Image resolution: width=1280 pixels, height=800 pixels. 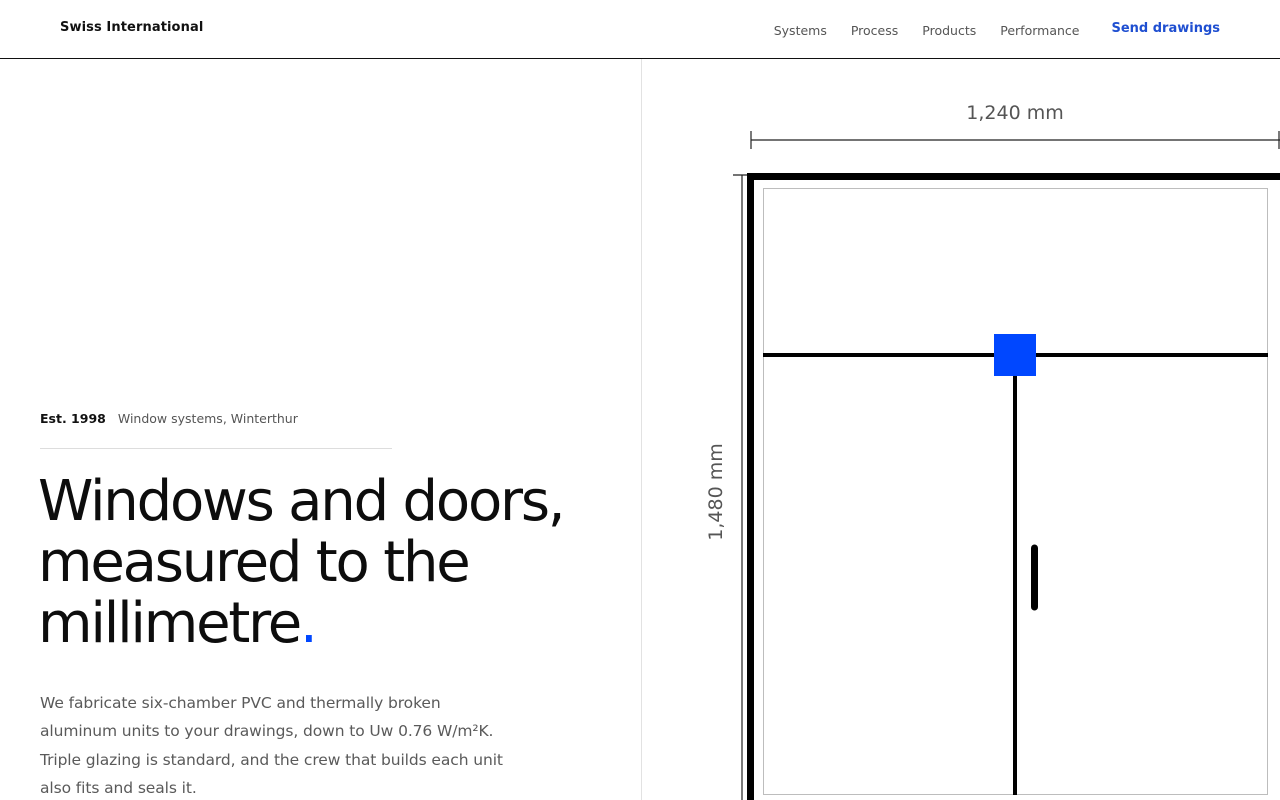 What do you see at coordinates (73, 418) in the screenshot?
I see `established-label: Est. 1998` at bounding box center [73, 418].